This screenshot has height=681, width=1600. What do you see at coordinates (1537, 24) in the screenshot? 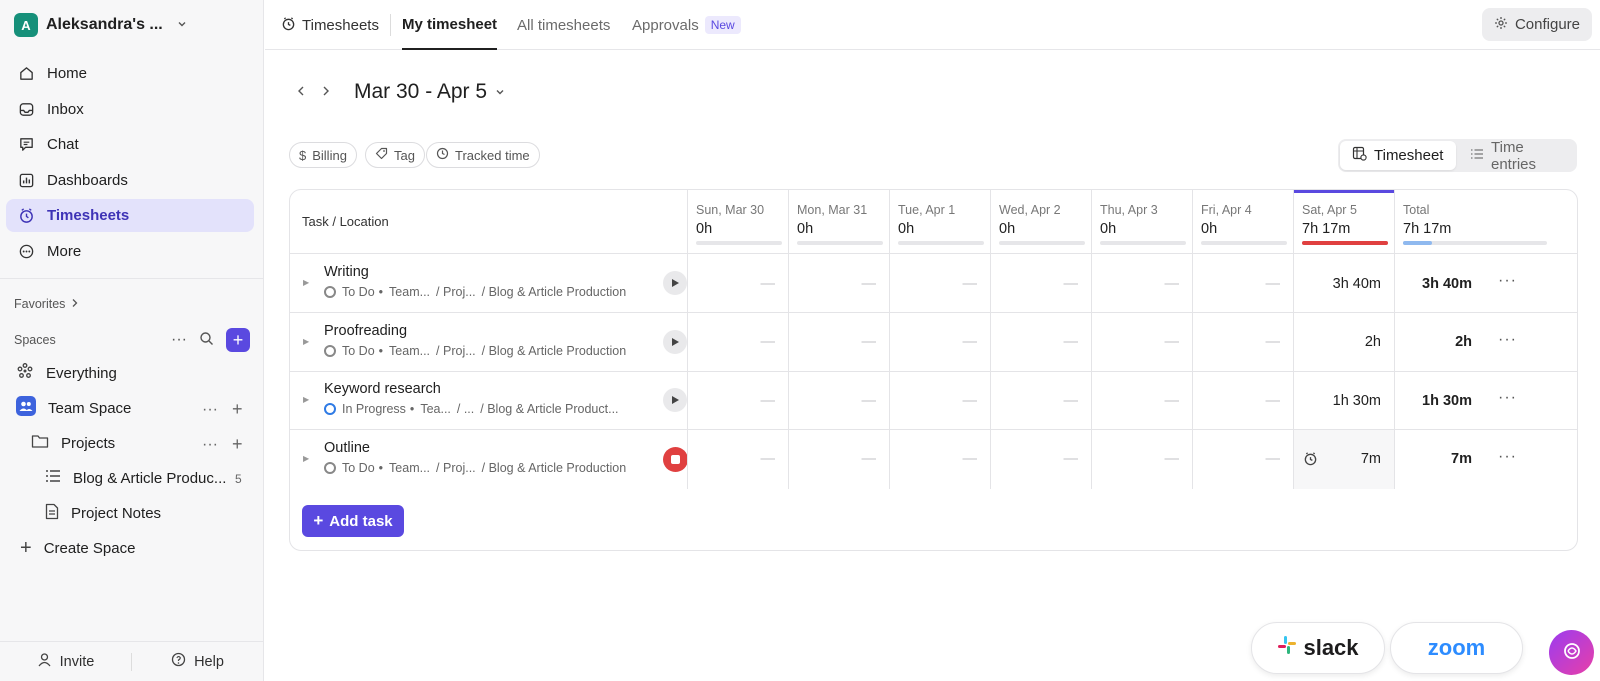
I see `configure-button: Configure` at bounding box center [1537, 24].